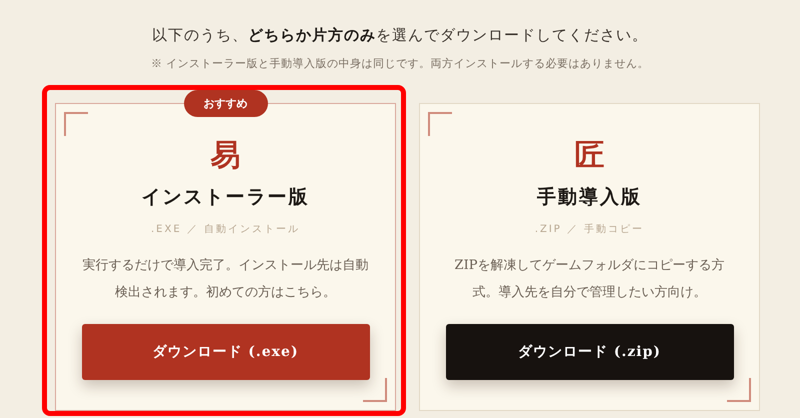  What do you see at coordinates (226, 279) in the screenshot?
I see `option-description: 実行するだけで導入完了。インストール先は自動検出されます。初めての方はこちら。` at bounding box center [226, 279].